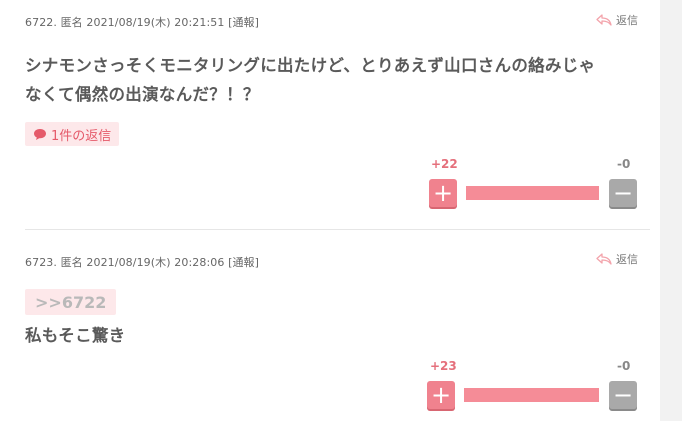  What do you see at coordinates (443, 366) in the screenshot?
I see `plus-count: +23` at bounding box center [443, 366].